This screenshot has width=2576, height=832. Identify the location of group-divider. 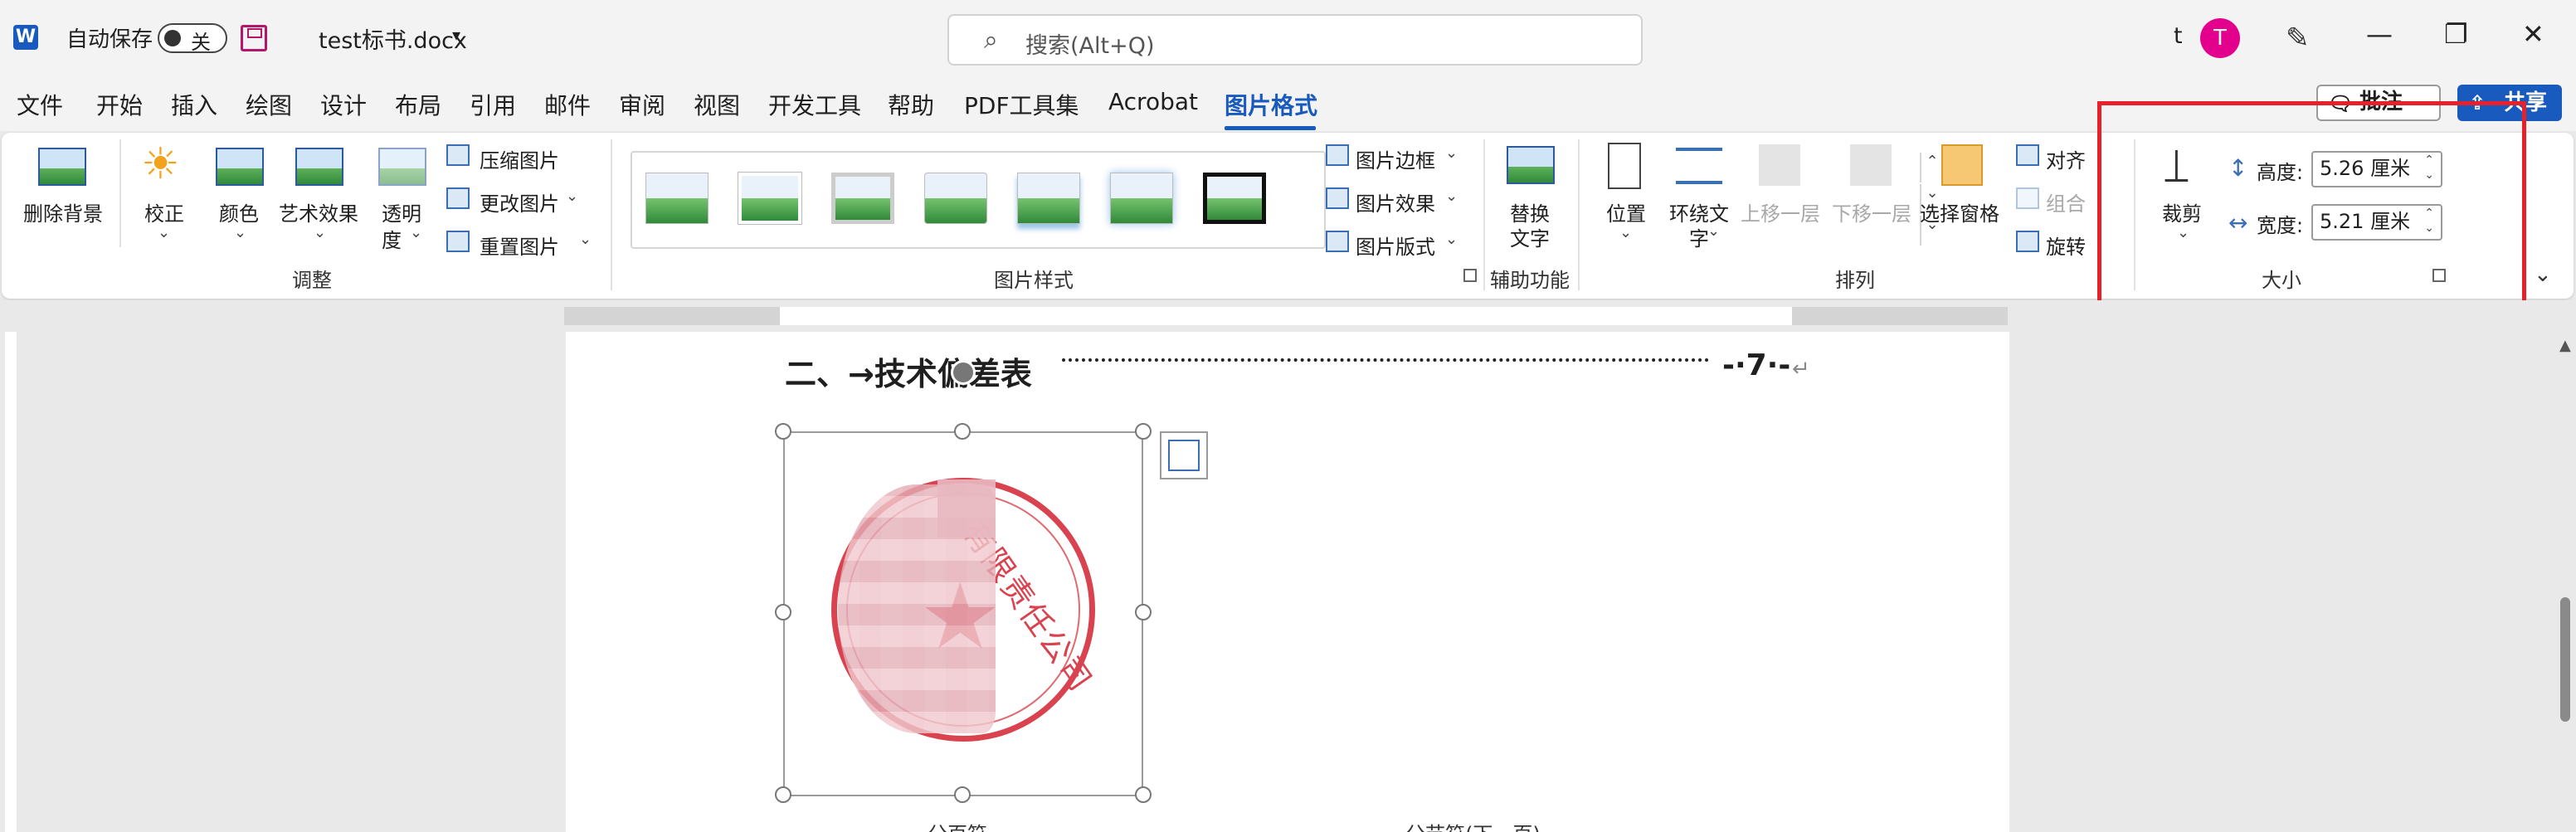
(1579, 214).